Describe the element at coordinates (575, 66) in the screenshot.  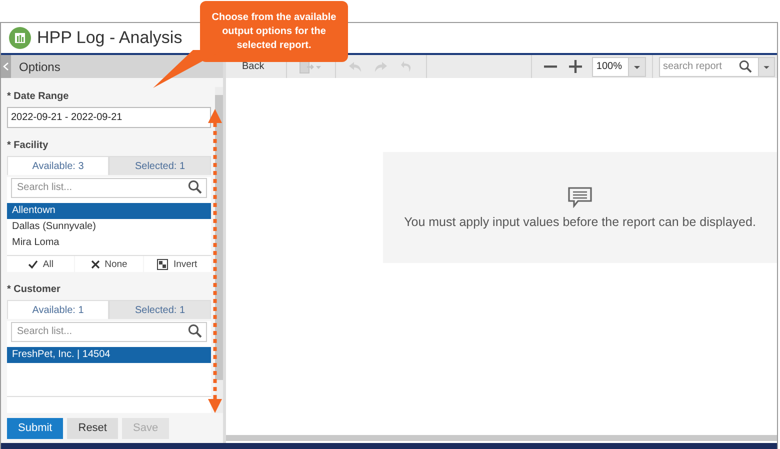
I see `zoom-in-icon` at that location.